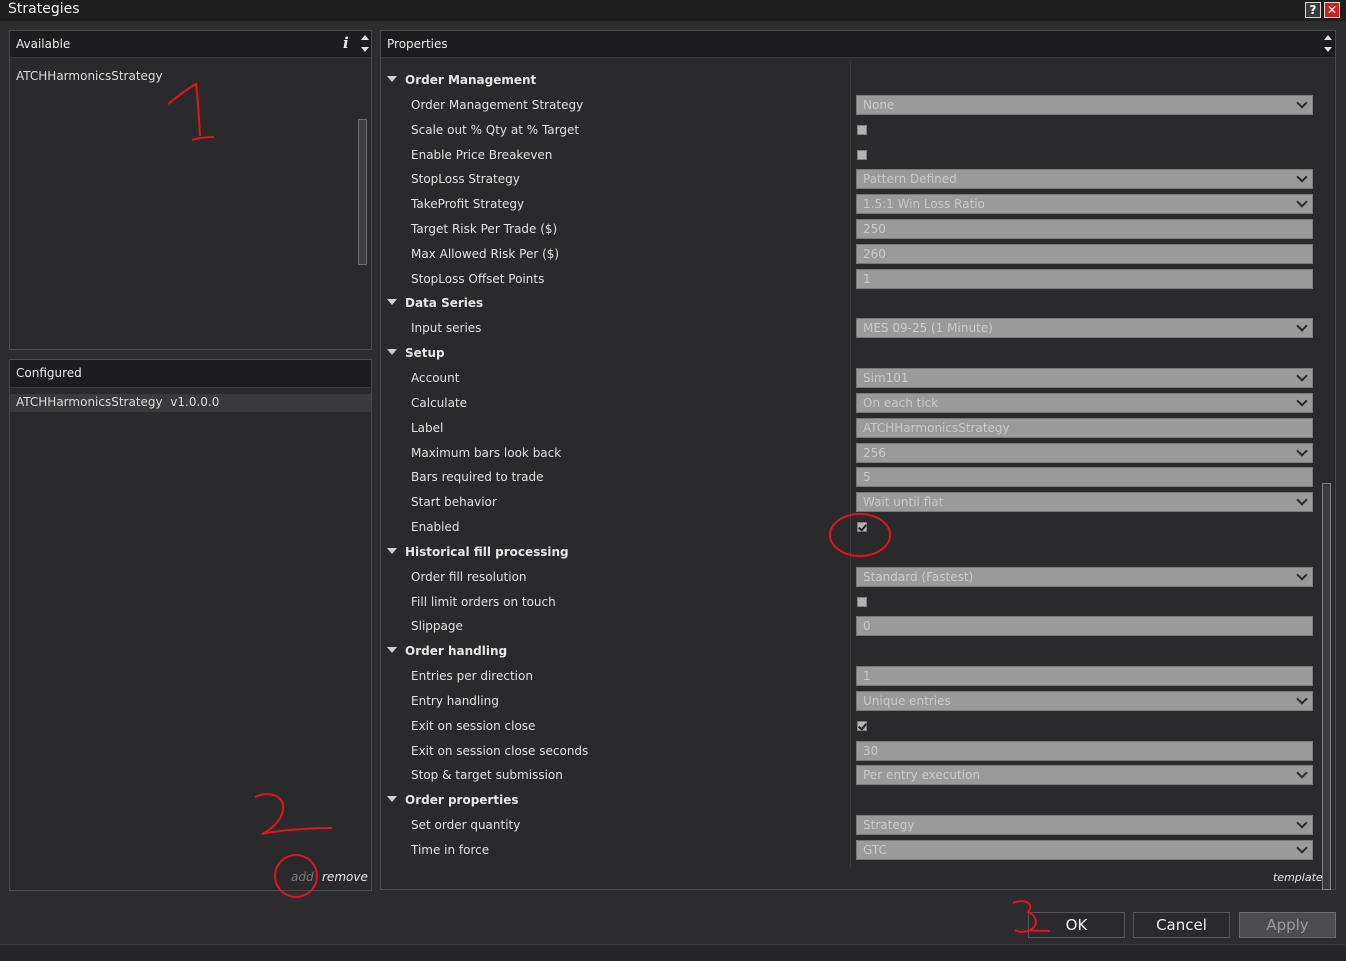 The width and height of the screenshot is (1346, 961). Describe the element at coordinates (1328, 44) in the screenshot. I see `properties-scroll-buttons` at that location.